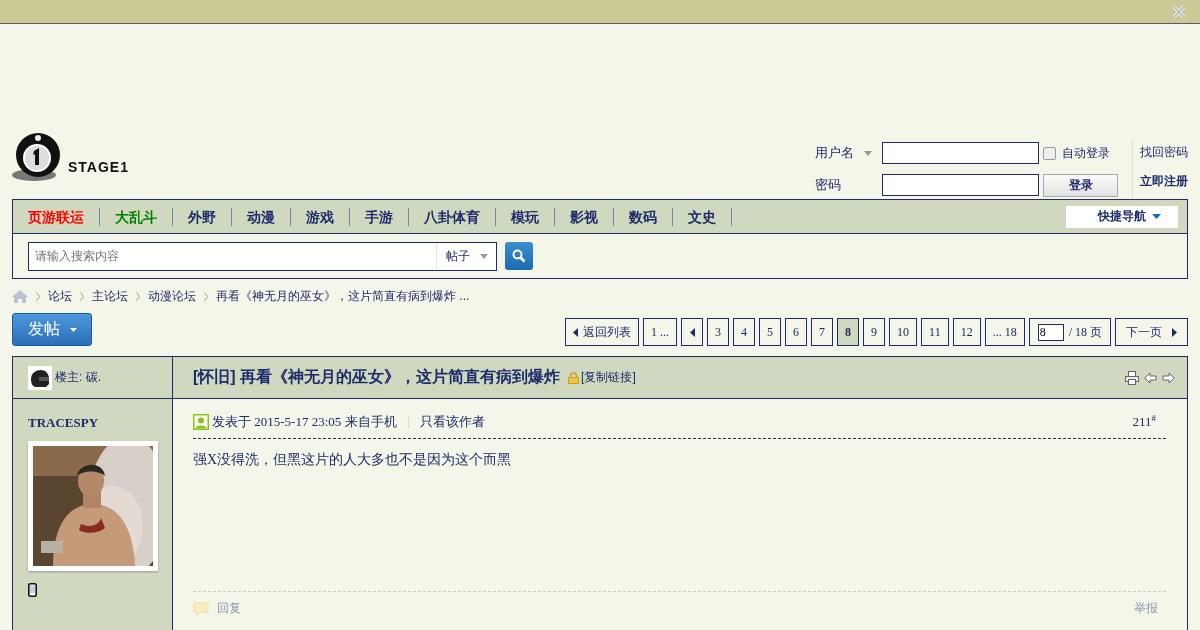  What do you see at coordinates (40, 377) in the screenshot?
I see `helmet-avatar-icon` at bounding box center [40, 377].